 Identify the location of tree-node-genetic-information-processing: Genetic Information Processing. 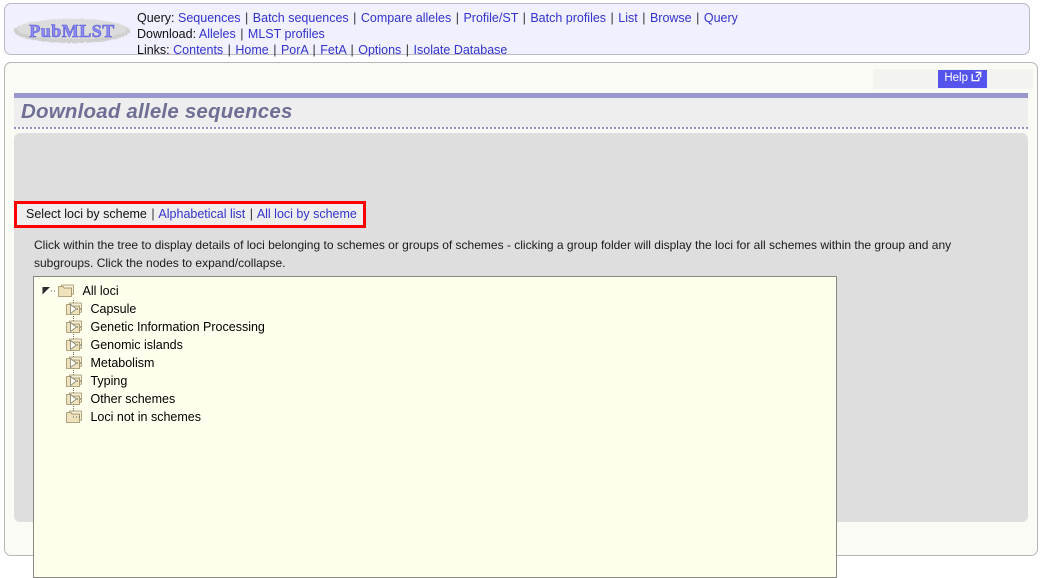
(430, 327).